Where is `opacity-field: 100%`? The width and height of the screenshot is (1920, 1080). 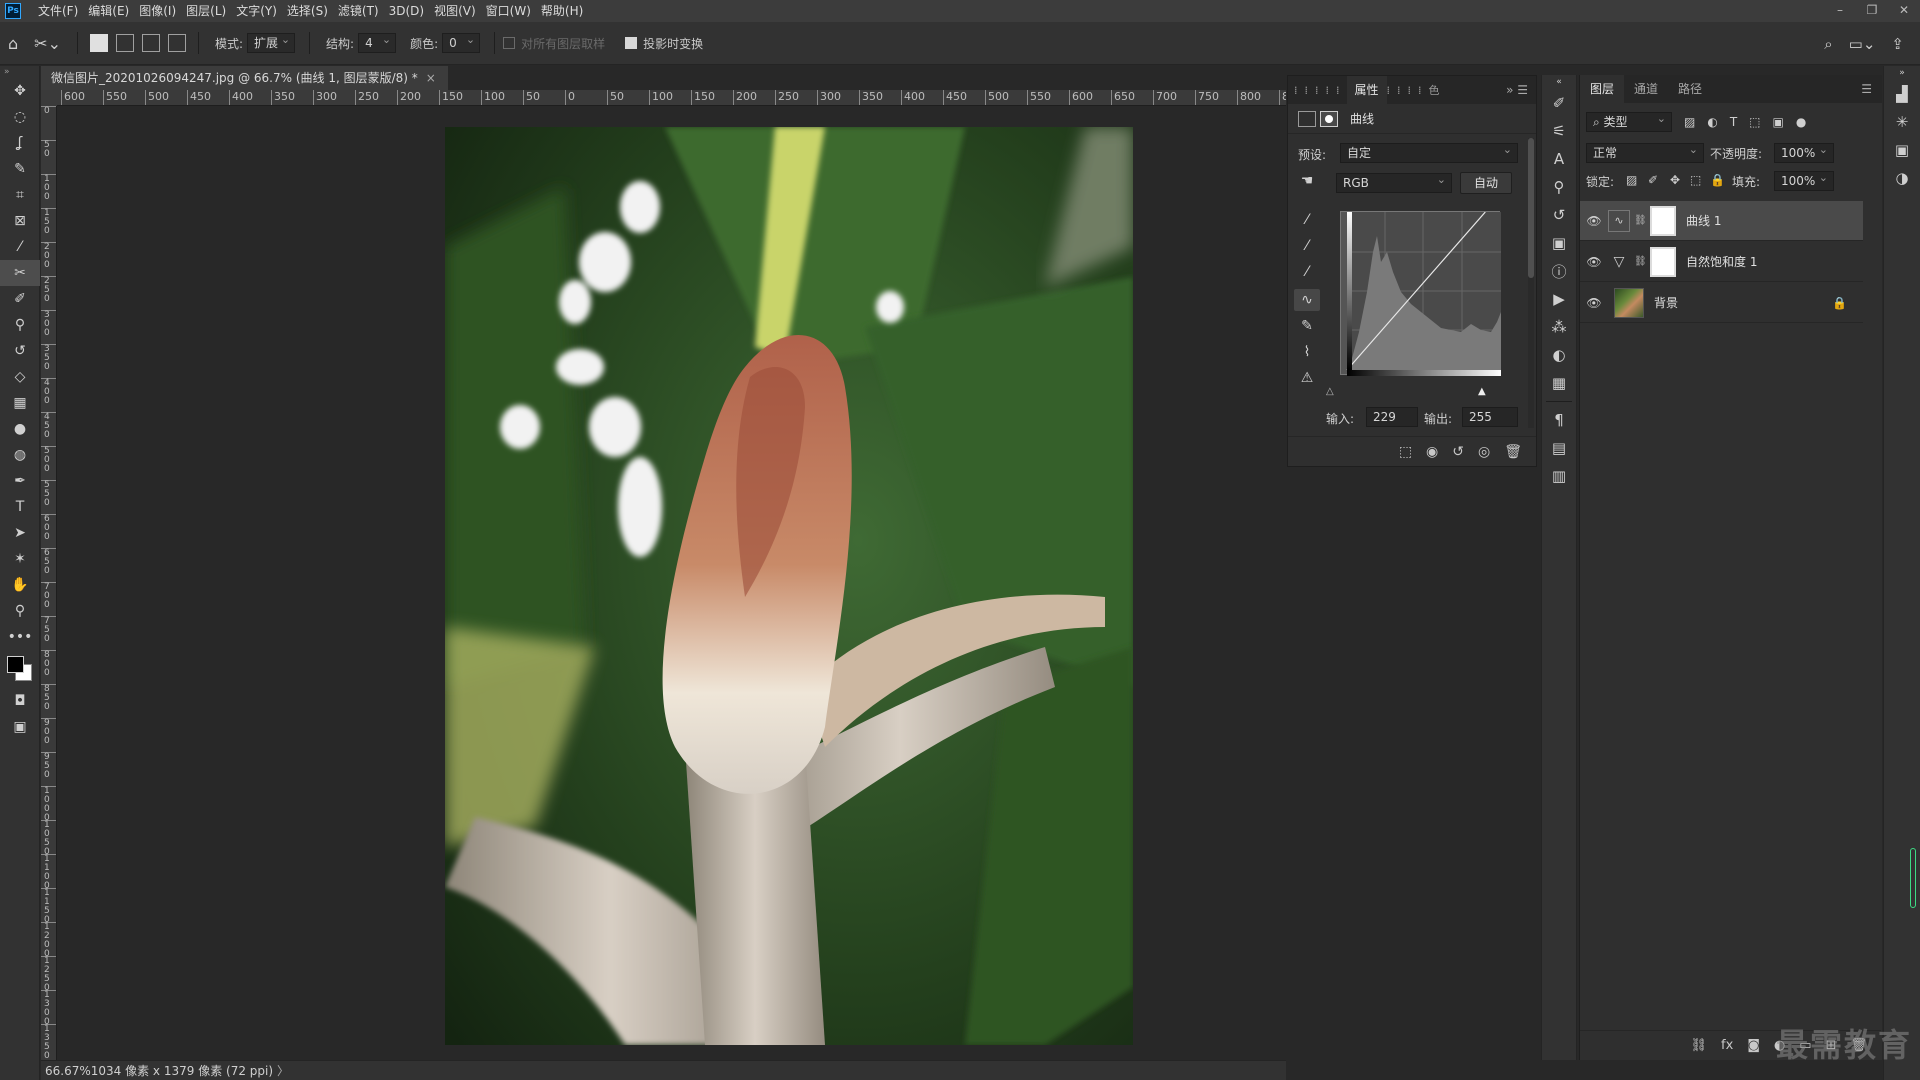
opacity-field: 100% is located at coordinates (1804, 152).